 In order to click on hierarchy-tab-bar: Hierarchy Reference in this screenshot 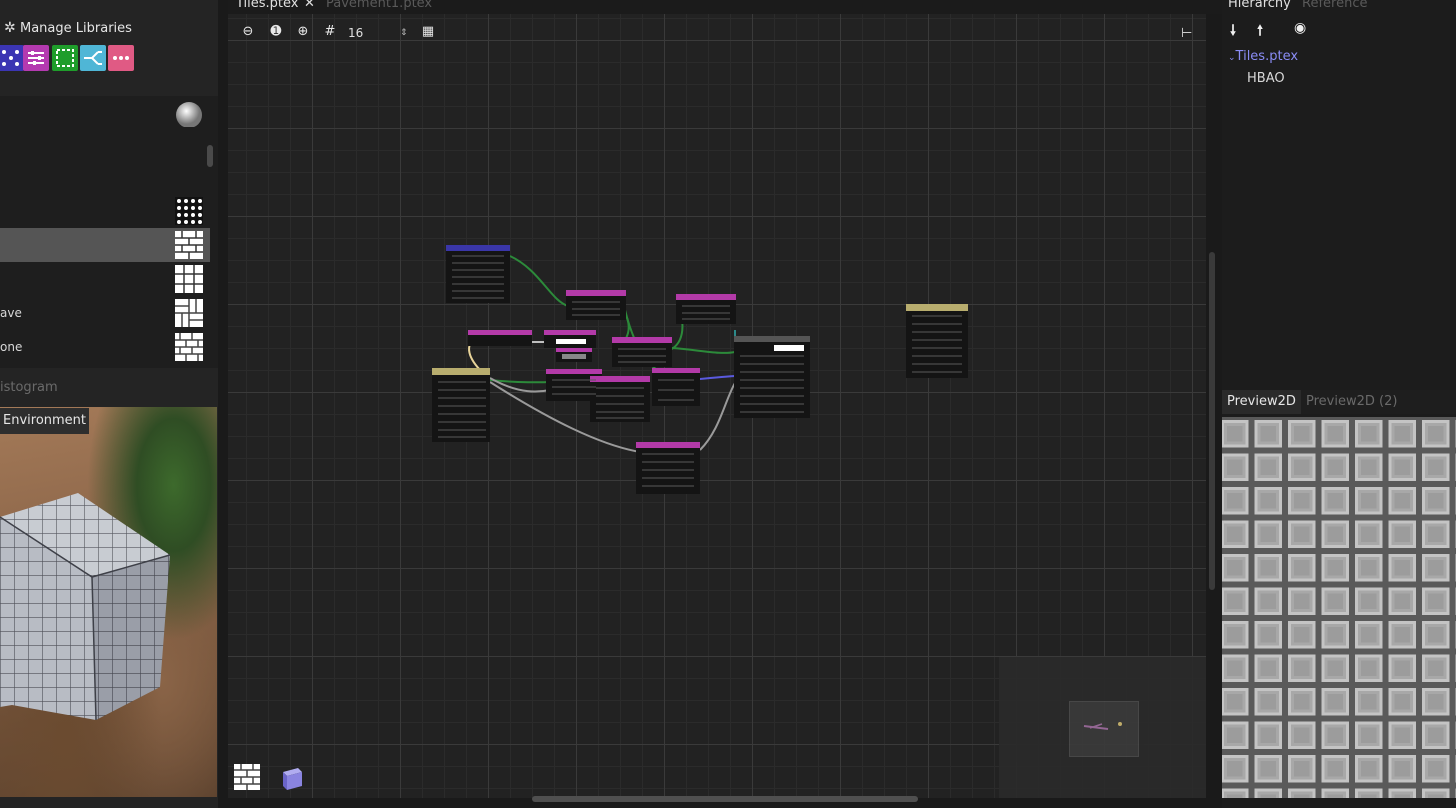, I will do `click(1339, 6)`.